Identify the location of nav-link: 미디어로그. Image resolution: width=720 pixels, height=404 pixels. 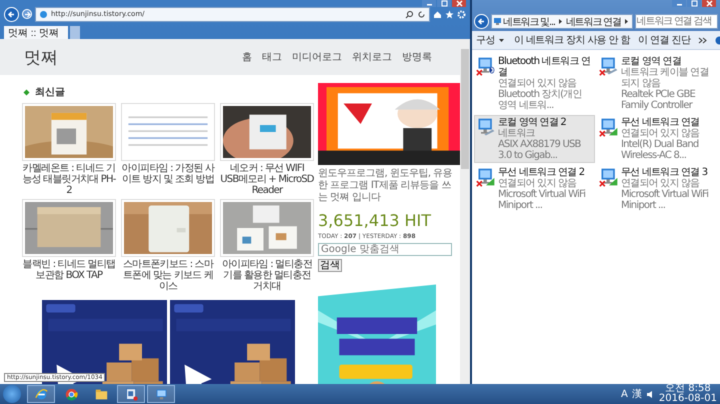
(317, 57).